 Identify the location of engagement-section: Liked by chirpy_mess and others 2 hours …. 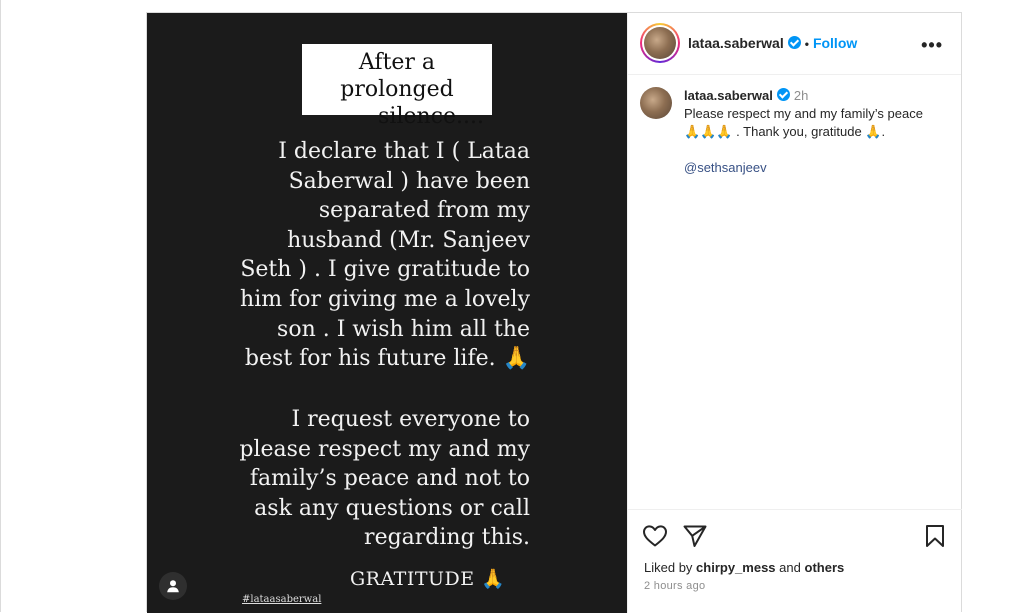
(795, 561).